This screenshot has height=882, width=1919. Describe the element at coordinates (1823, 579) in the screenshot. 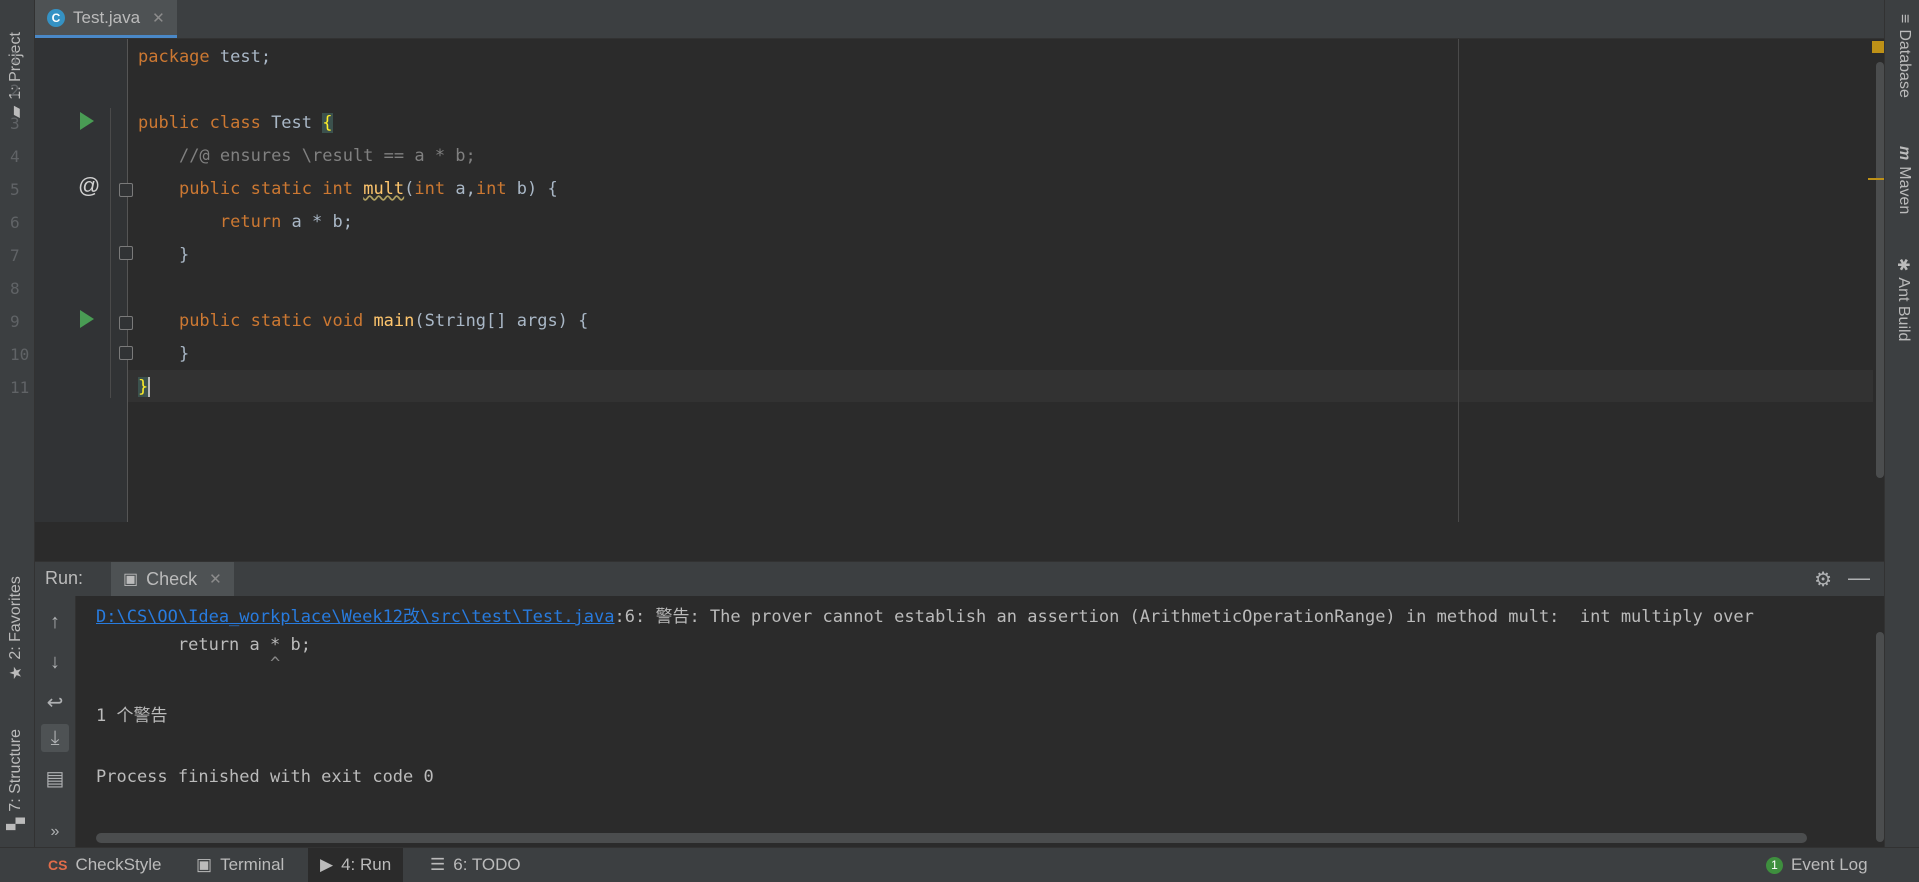

I see `gear-icon: ⚙` at that location.